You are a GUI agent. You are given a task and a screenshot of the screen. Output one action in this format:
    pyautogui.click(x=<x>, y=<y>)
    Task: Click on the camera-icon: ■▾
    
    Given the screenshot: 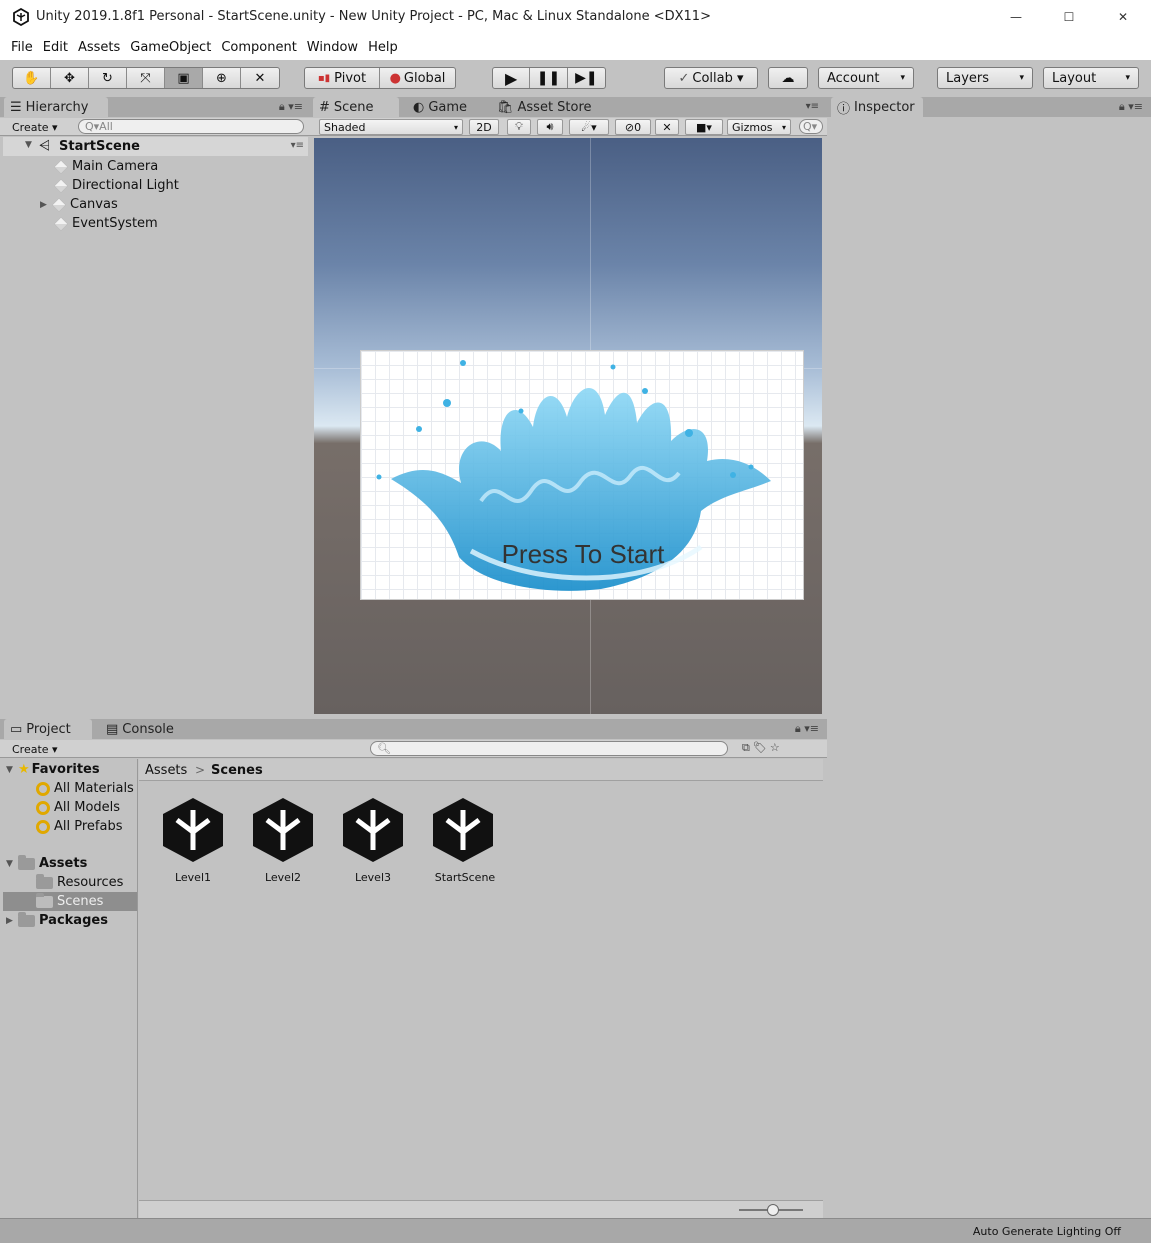 What is the action you would take?
    pyautogui.click(x=704, y=127)
    